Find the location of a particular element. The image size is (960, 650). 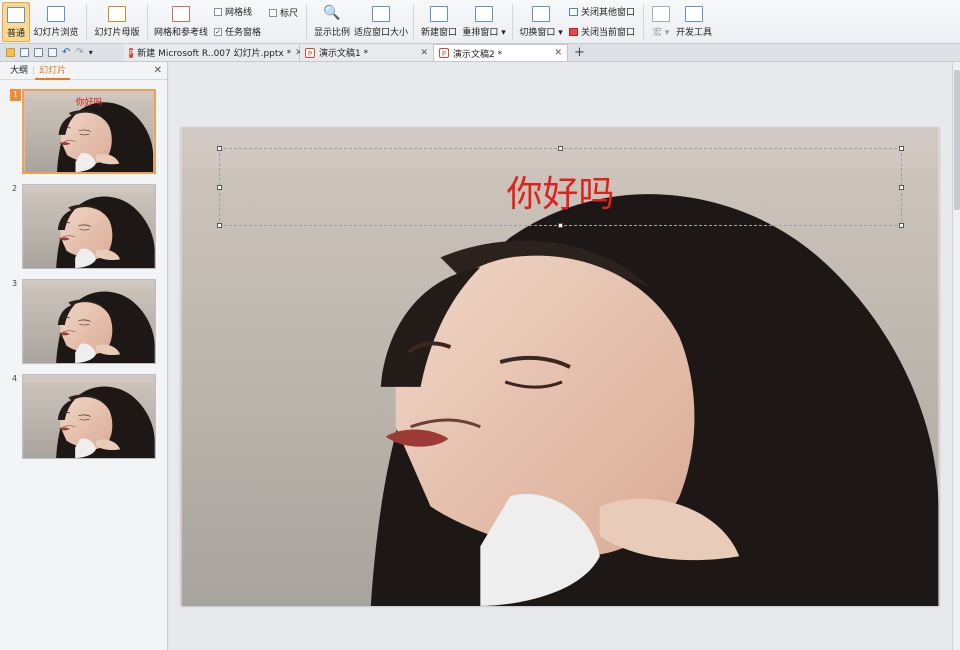

tab-outline: 大纲 is located at coordinates (19, 71).